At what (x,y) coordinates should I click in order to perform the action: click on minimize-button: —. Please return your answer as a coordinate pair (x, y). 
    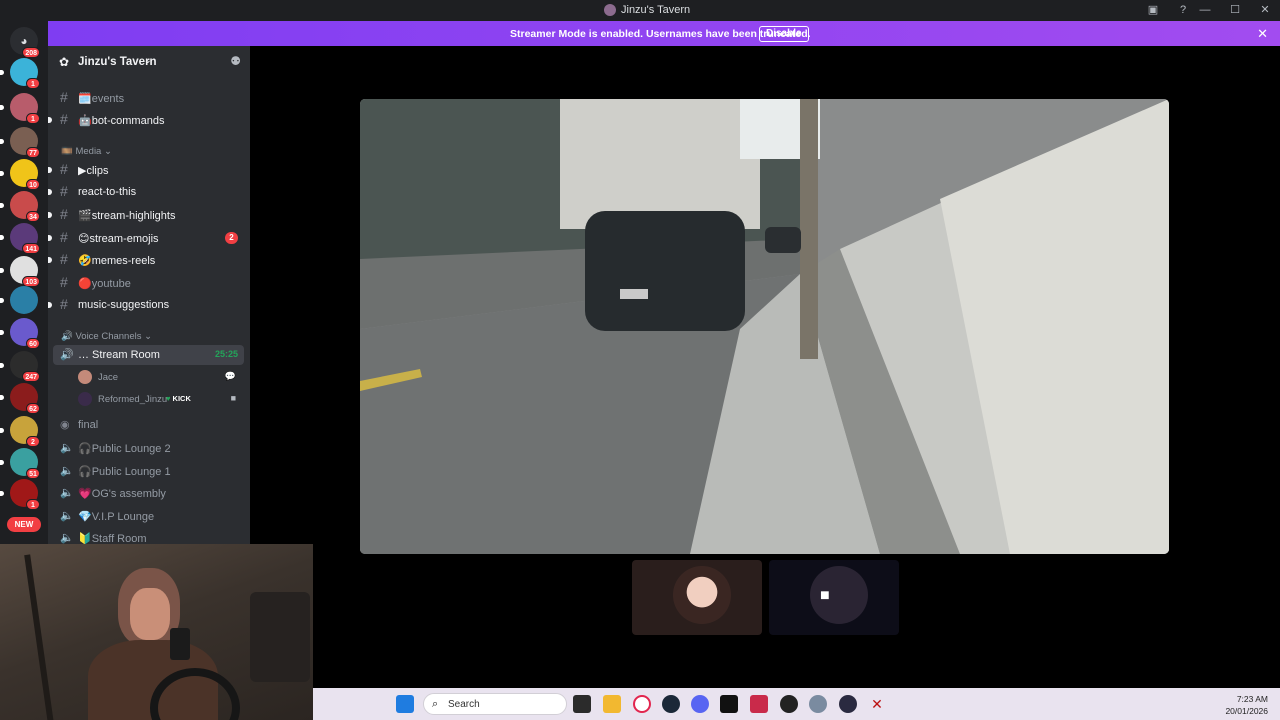
    Looking at the image, I should click on (1205, 10).